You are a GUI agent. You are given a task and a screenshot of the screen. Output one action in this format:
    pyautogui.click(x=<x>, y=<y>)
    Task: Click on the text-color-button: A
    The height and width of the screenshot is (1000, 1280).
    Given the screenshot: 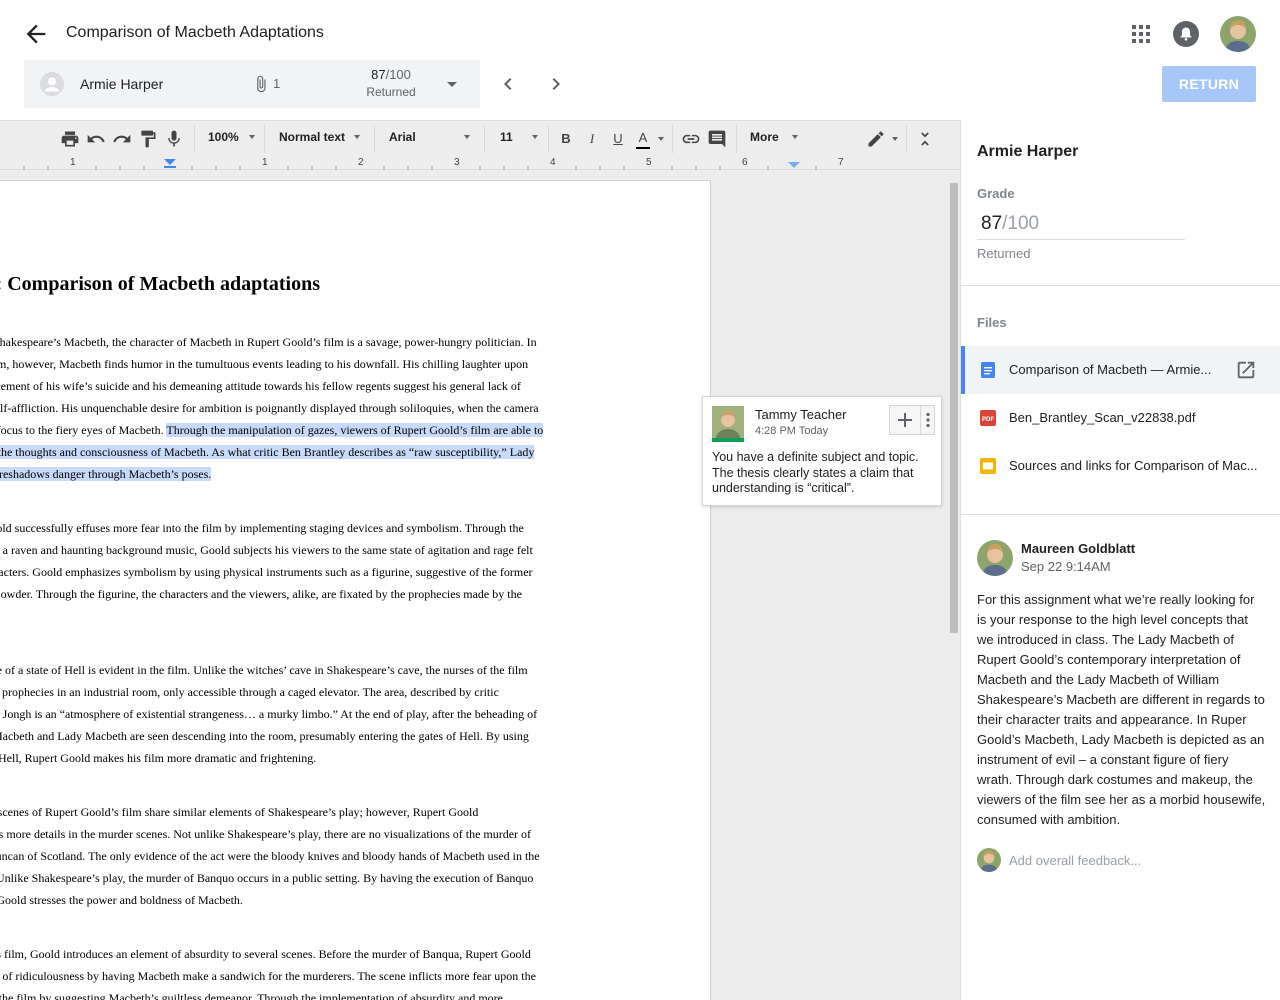 What is the action you would take?
    pyautogui.click(x=649, y=139)
    